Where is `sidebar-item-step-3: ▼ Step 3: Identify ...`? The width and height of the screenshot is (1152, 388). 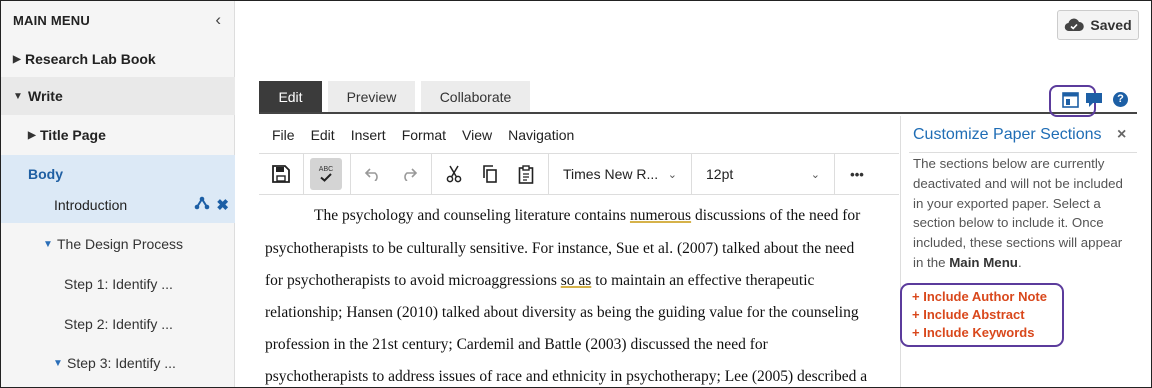
sidebar-item-step-3: ▼ Step 3: Identify ... is located at coordinates (118, 363).